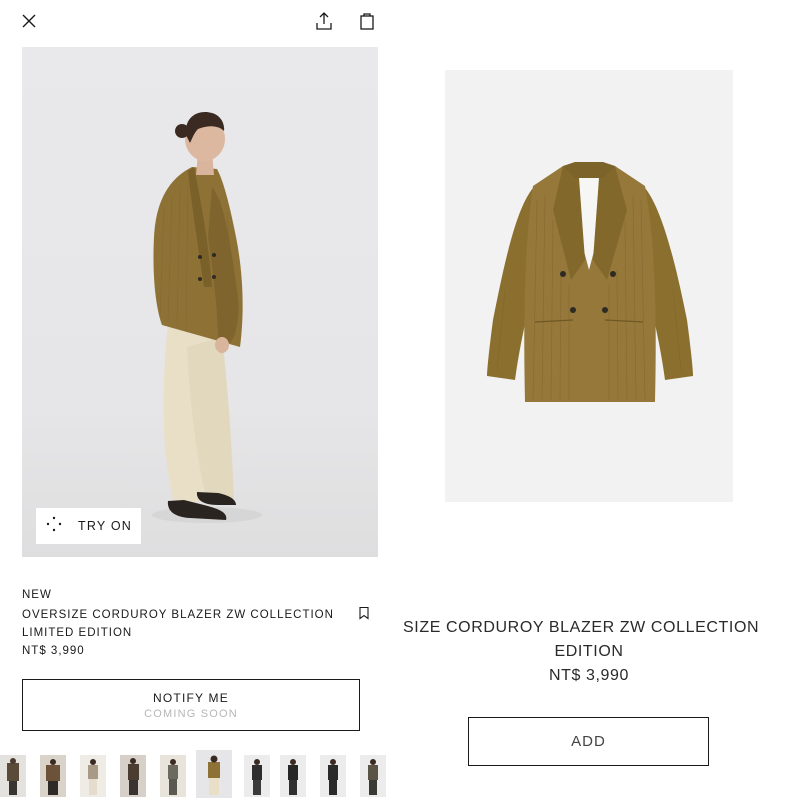 Image resolution: width=800 pixels, height=800 pixels. I want to click on notify-me-button: NOTIFY ME COMING SOON, so click(191, 705).